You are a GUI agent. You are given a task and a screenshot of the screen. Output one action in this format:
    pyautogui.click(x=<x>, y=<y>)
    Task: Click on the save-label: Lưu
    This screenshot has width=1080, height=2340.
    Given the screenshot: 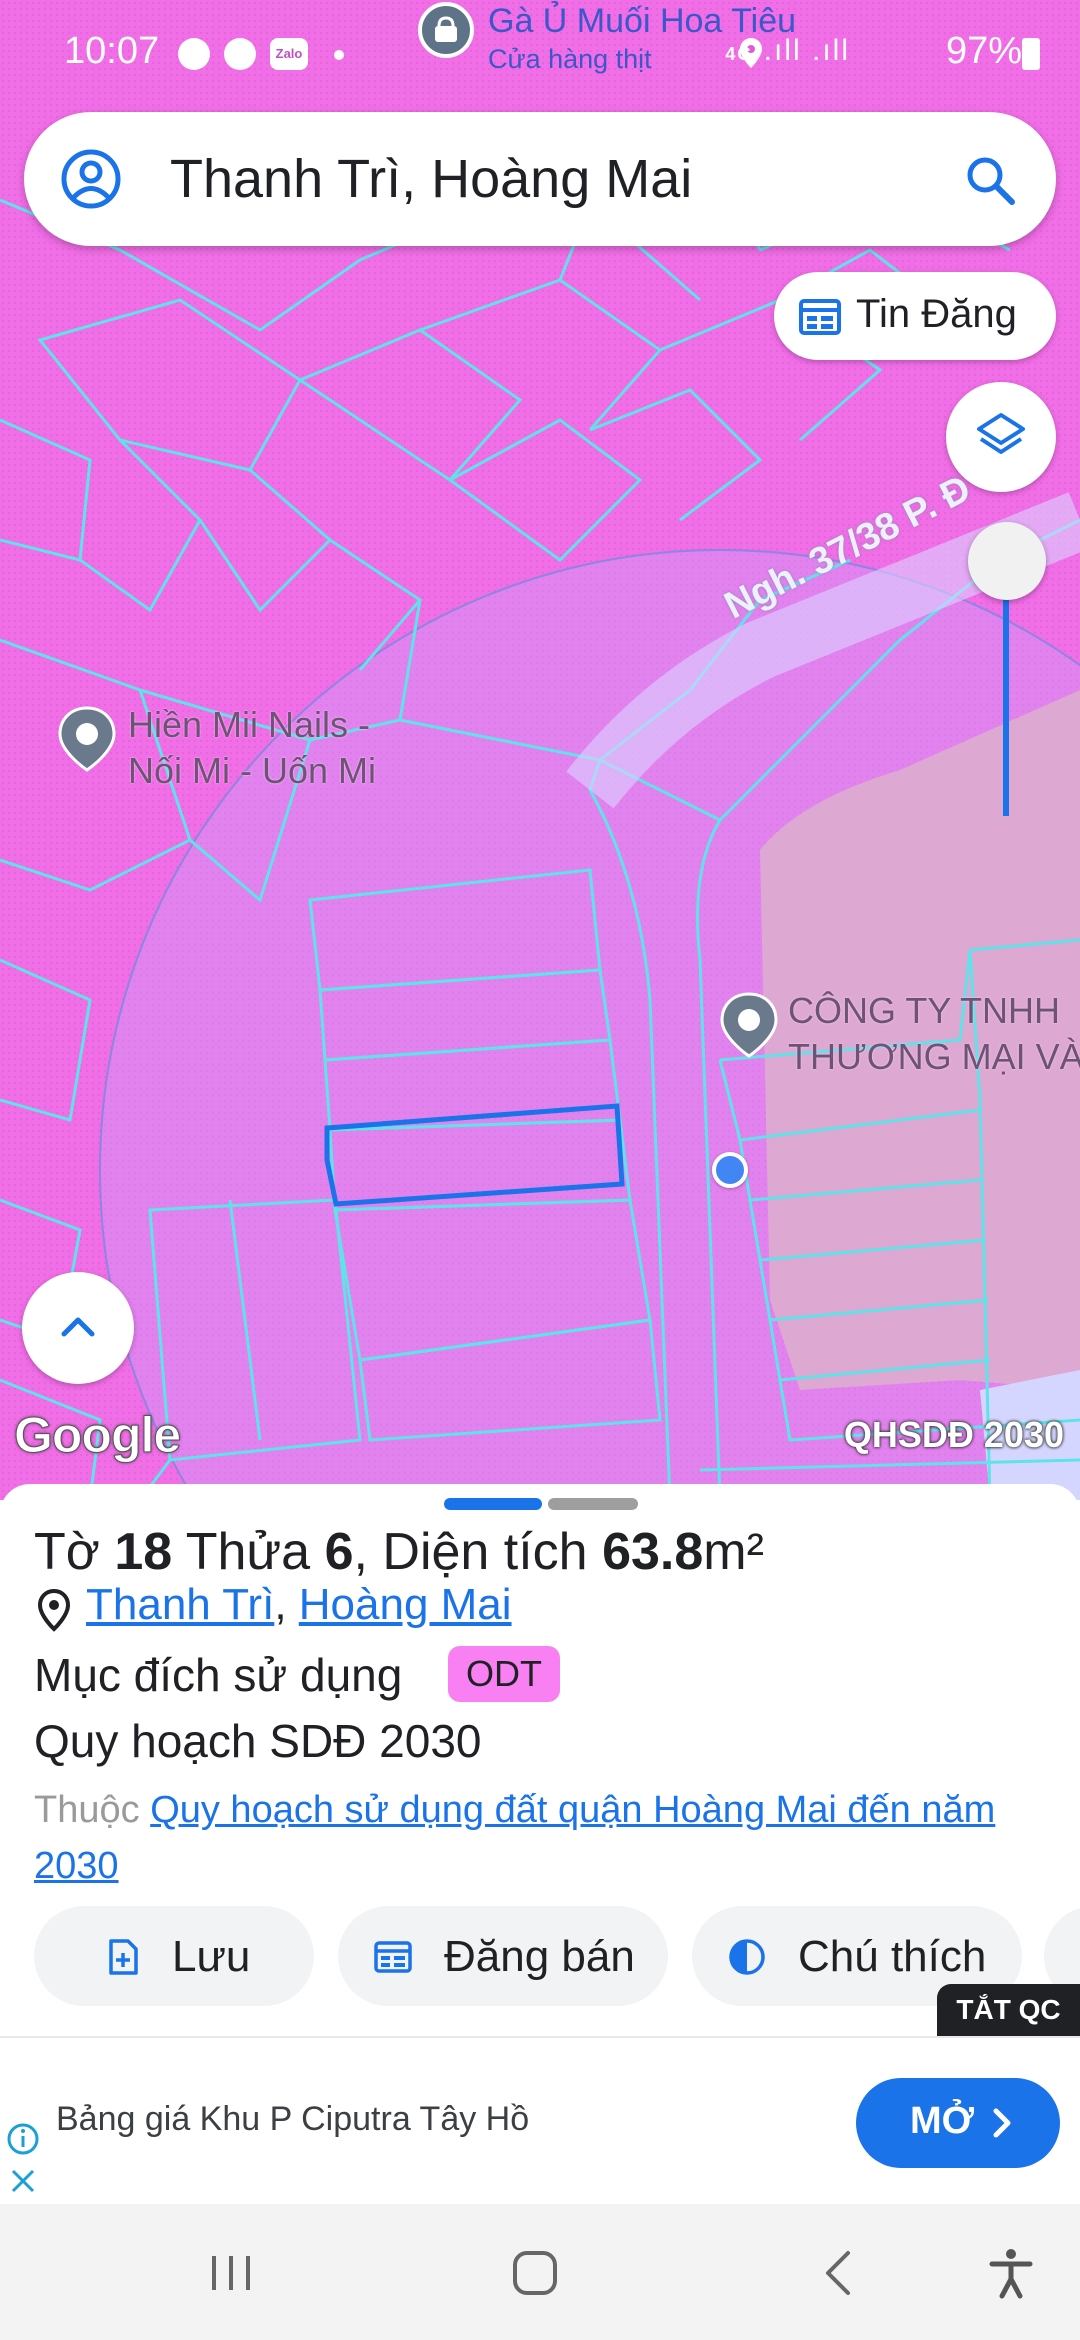 What is the action you would take?
    pyautogui.click(x=211, y=1956)
    